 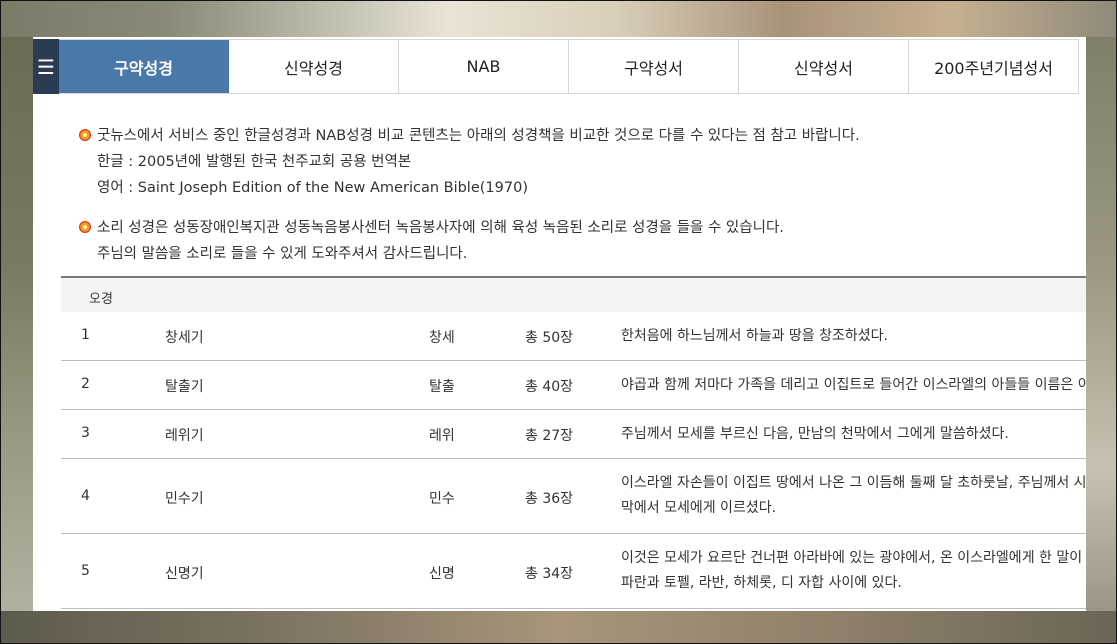 I want to click on book-name: 레위기, so click(x=184, y=435).